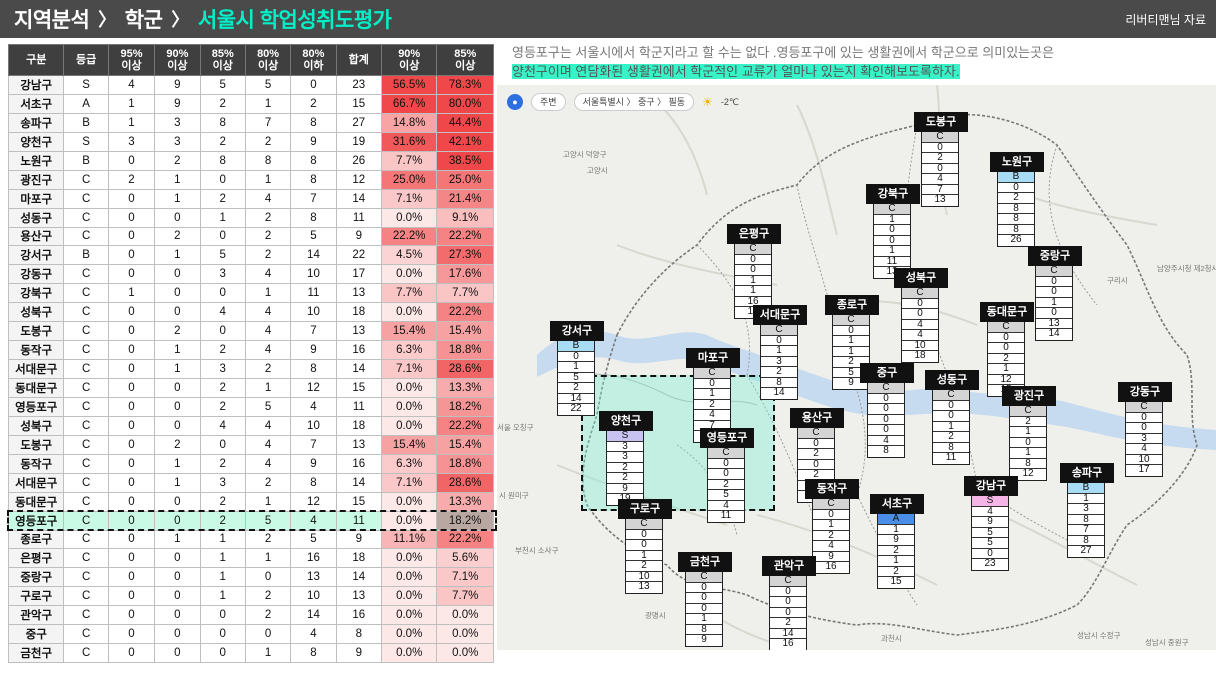  I want to click on location-pin-icon: ●, so click(515, 102).